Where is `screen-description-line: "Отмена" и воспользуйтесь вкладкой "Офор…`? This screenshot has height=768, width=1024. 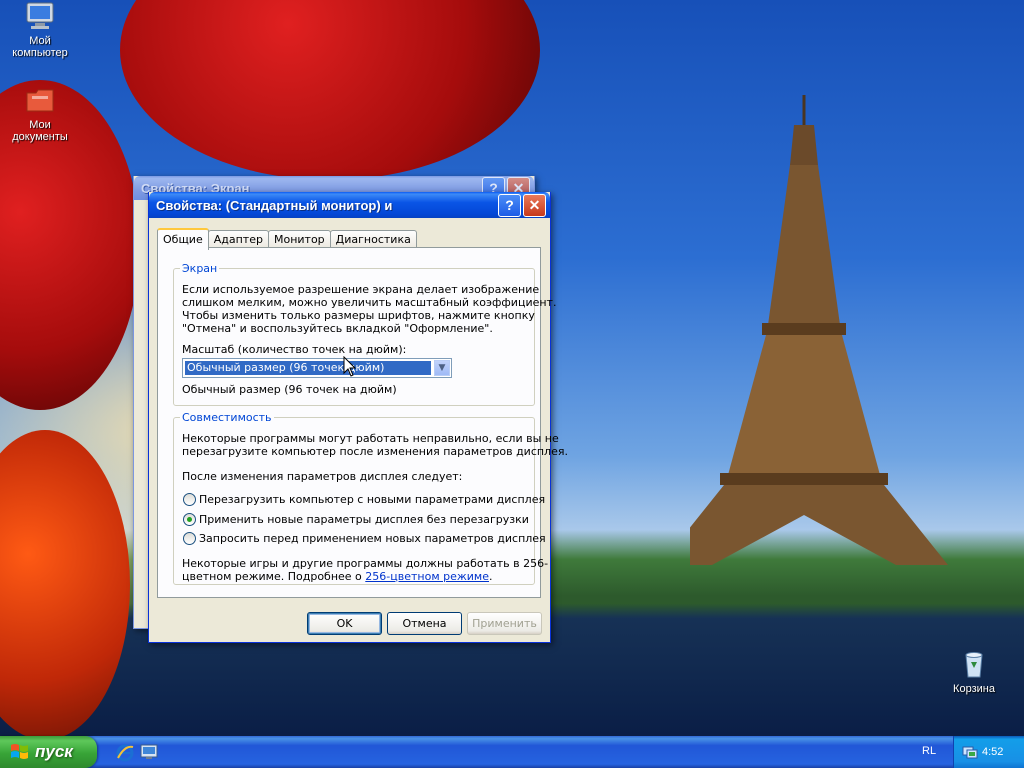 screen-description-line: "Отмена" и воспользуйтесь вкладкой "Офор… is located at coordinates (337, 328).